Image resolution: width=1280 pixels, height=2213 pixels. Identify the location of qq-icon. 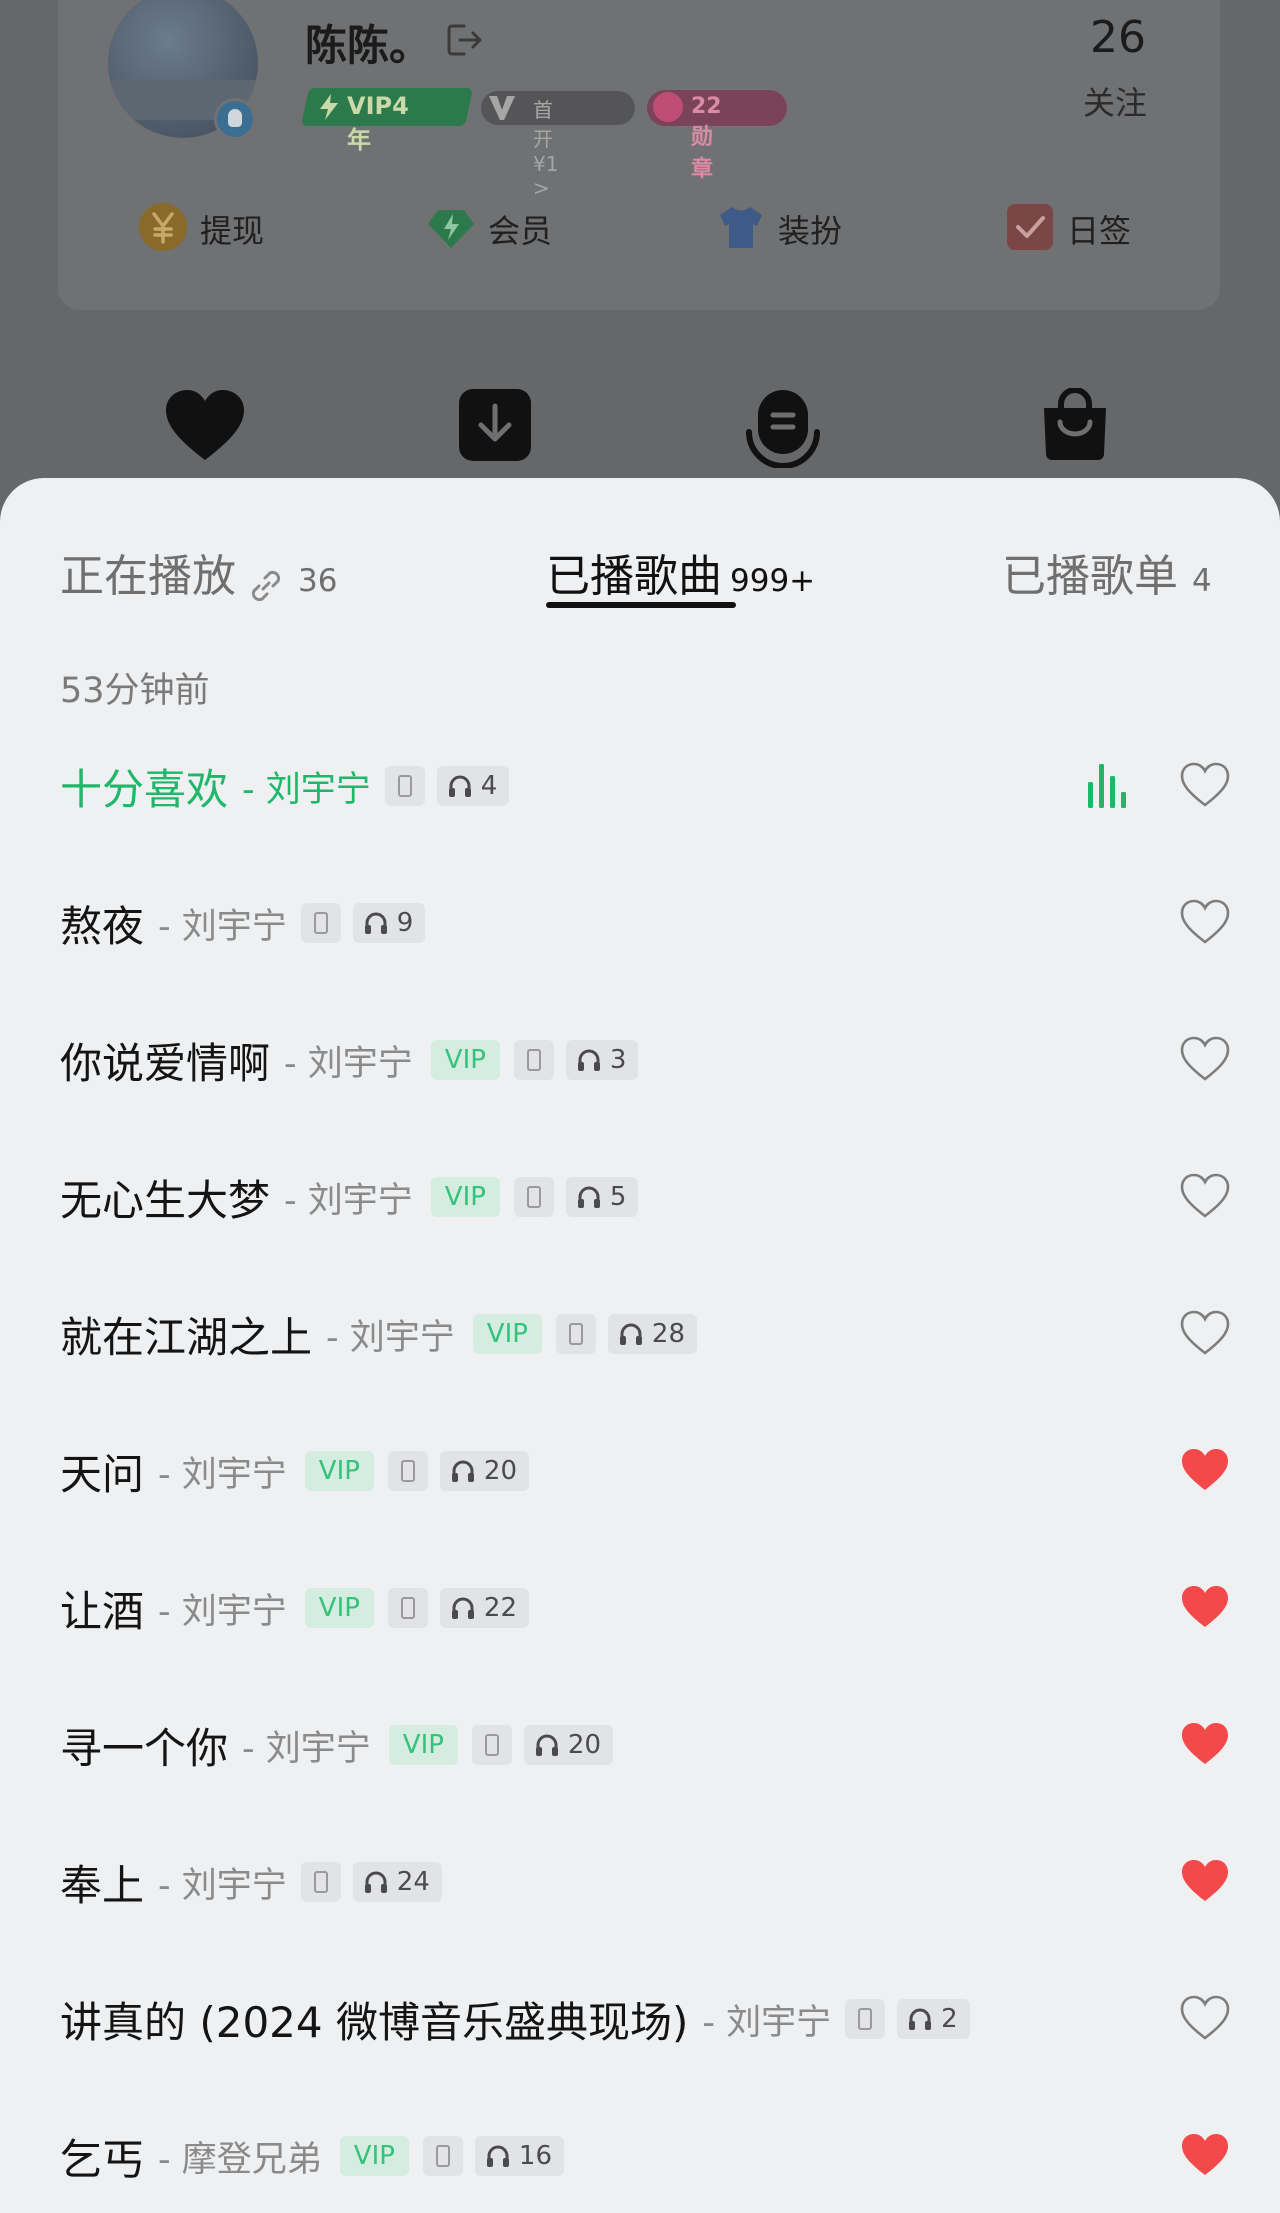
(235, 119).